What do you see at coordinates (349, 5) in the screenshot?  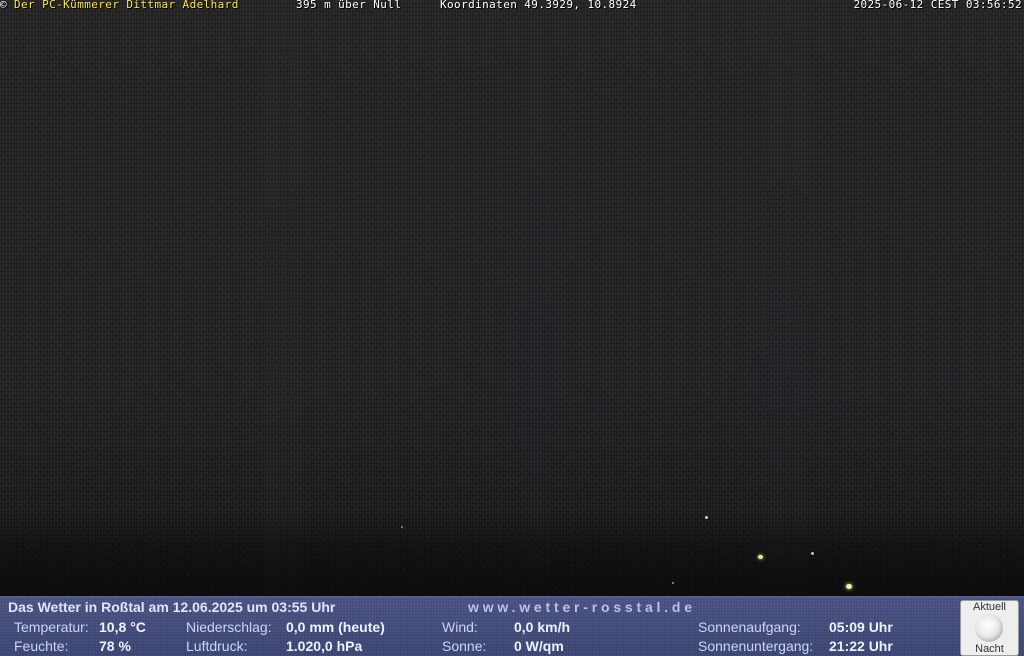 I see `altitude-label: 395 m über Null` at bounding box center [349, 5].